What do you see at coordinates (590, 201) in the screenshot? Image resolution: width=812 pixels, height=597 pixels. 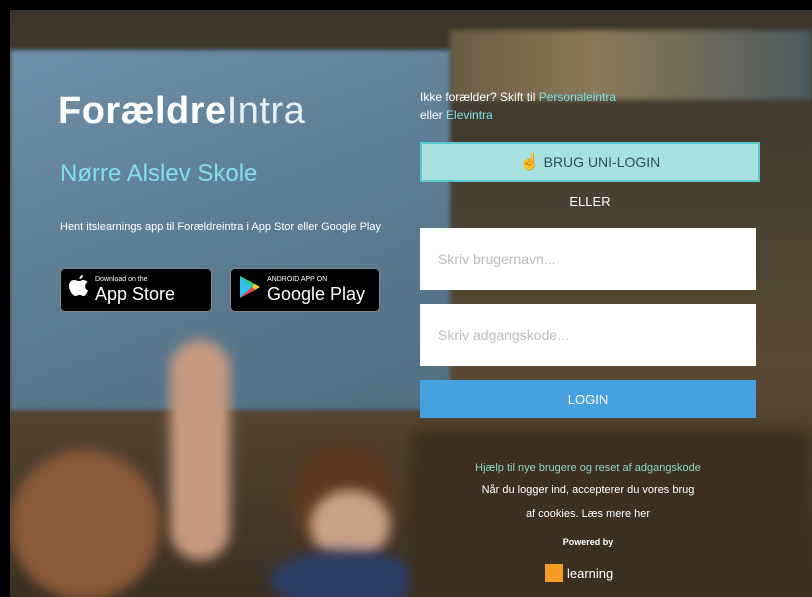 I see `or-divider: ELLER` at bounding box center [590, 201].